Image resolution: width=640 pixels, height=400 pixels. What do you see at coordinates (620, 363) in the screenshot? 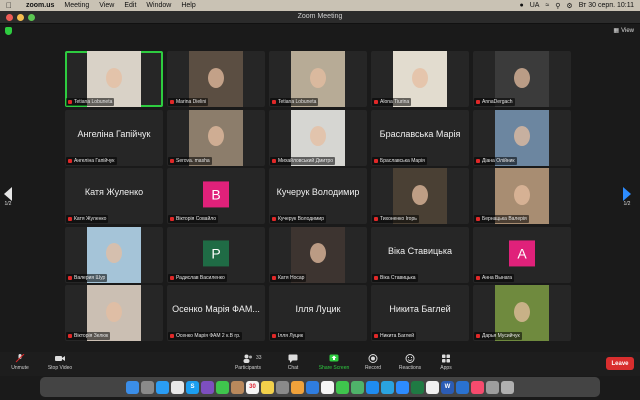
I see `leave-button: Leave` at bounding box center [620, 363].